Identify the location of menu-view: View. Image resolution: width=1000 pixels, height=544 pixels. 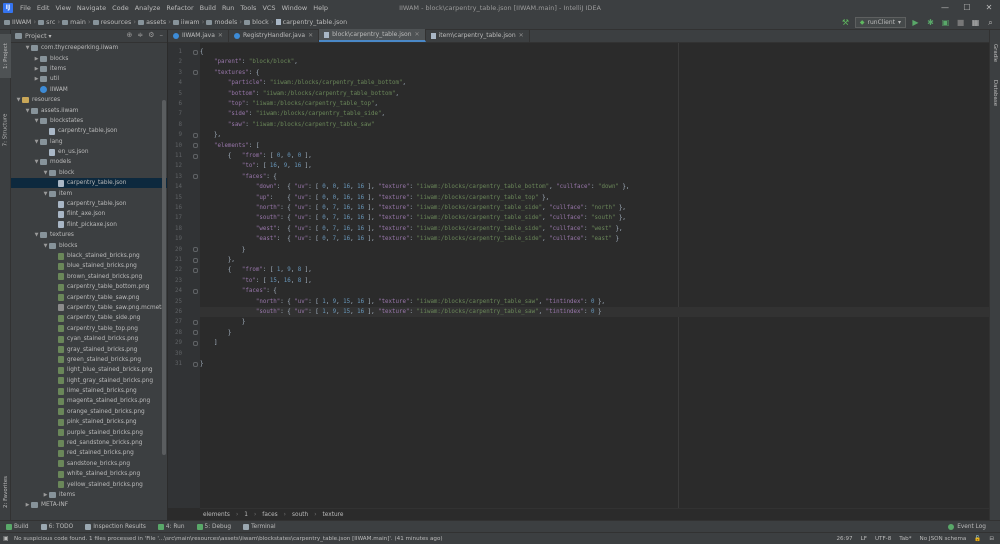
(62, 8).